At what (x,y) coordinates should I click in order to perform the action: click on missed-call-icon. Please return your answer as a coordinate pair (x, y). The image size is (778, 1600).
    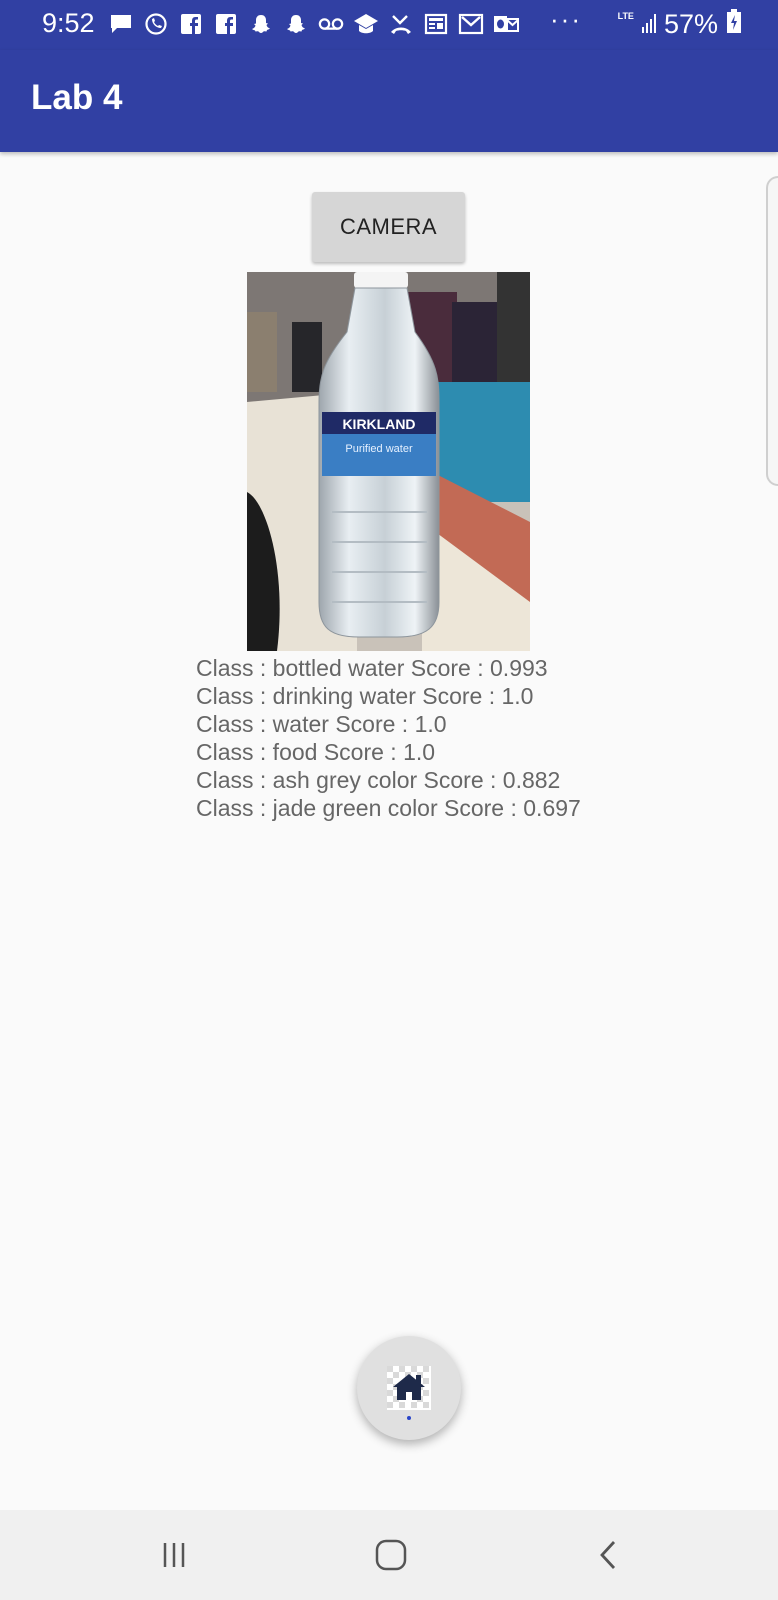
    Looking at the image, I should click on (401, 24).